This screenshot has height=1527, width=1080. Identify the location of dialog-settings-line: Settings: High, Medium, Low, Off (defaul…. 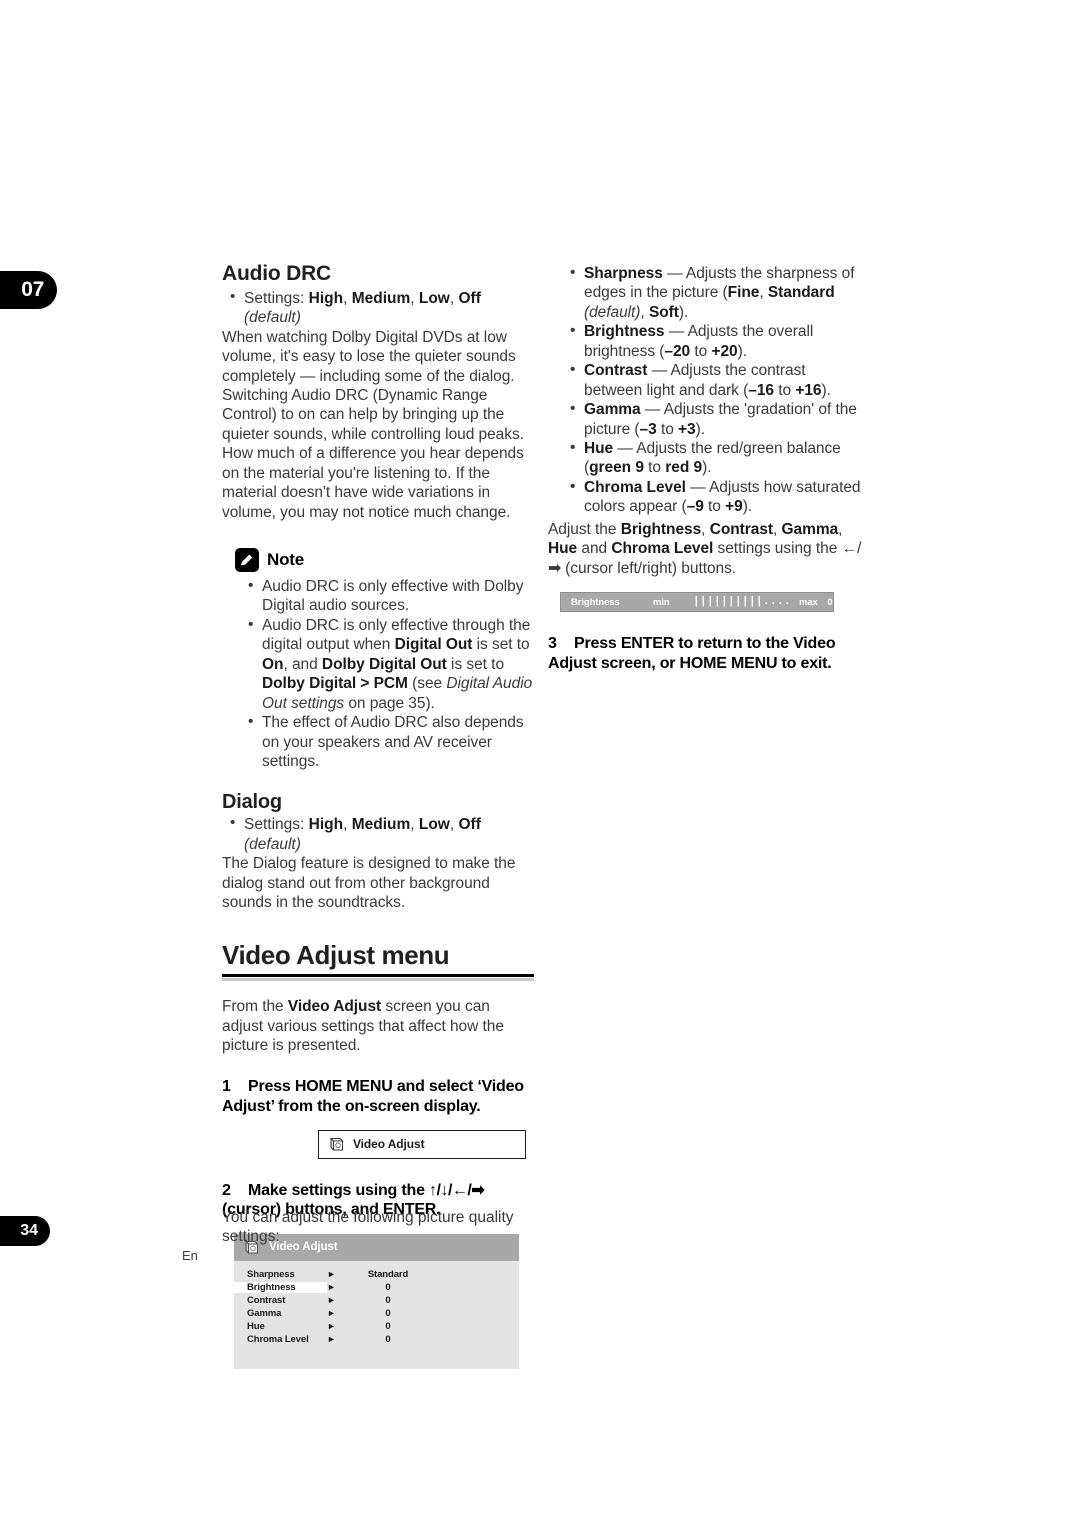
(378, 834).